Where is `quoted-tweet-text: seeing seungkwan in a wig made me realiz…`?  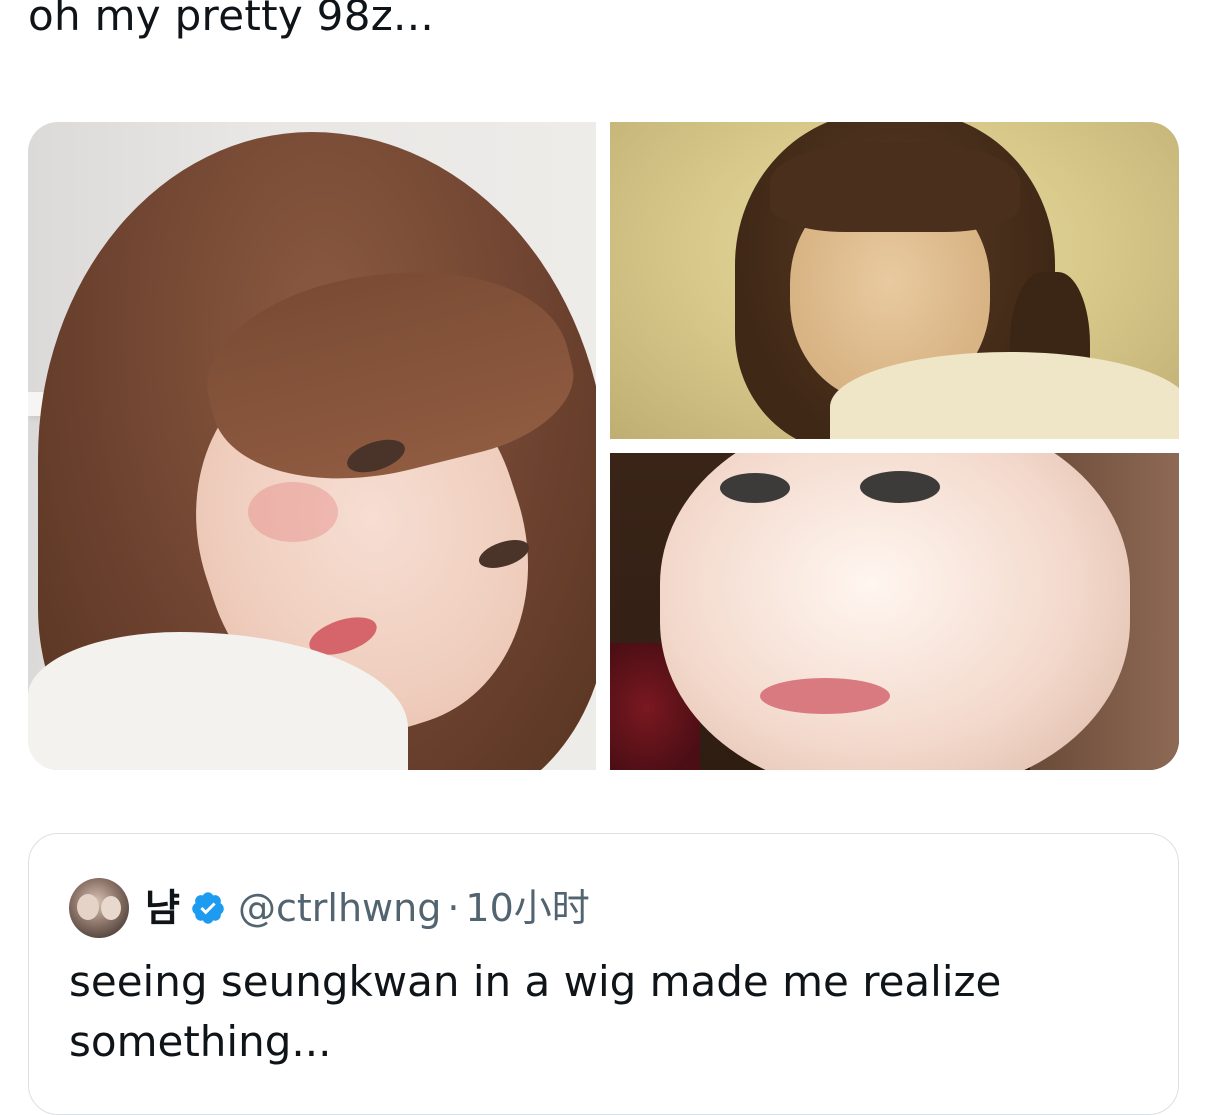 quoted-tweet-text: seeing seungkwan in a wig made me realiz… is located at coordinates (535, 1011).